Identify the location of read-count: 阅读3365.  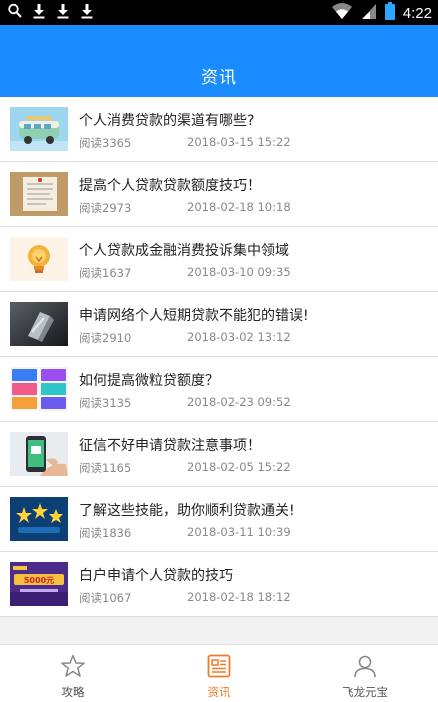
(105, 143).